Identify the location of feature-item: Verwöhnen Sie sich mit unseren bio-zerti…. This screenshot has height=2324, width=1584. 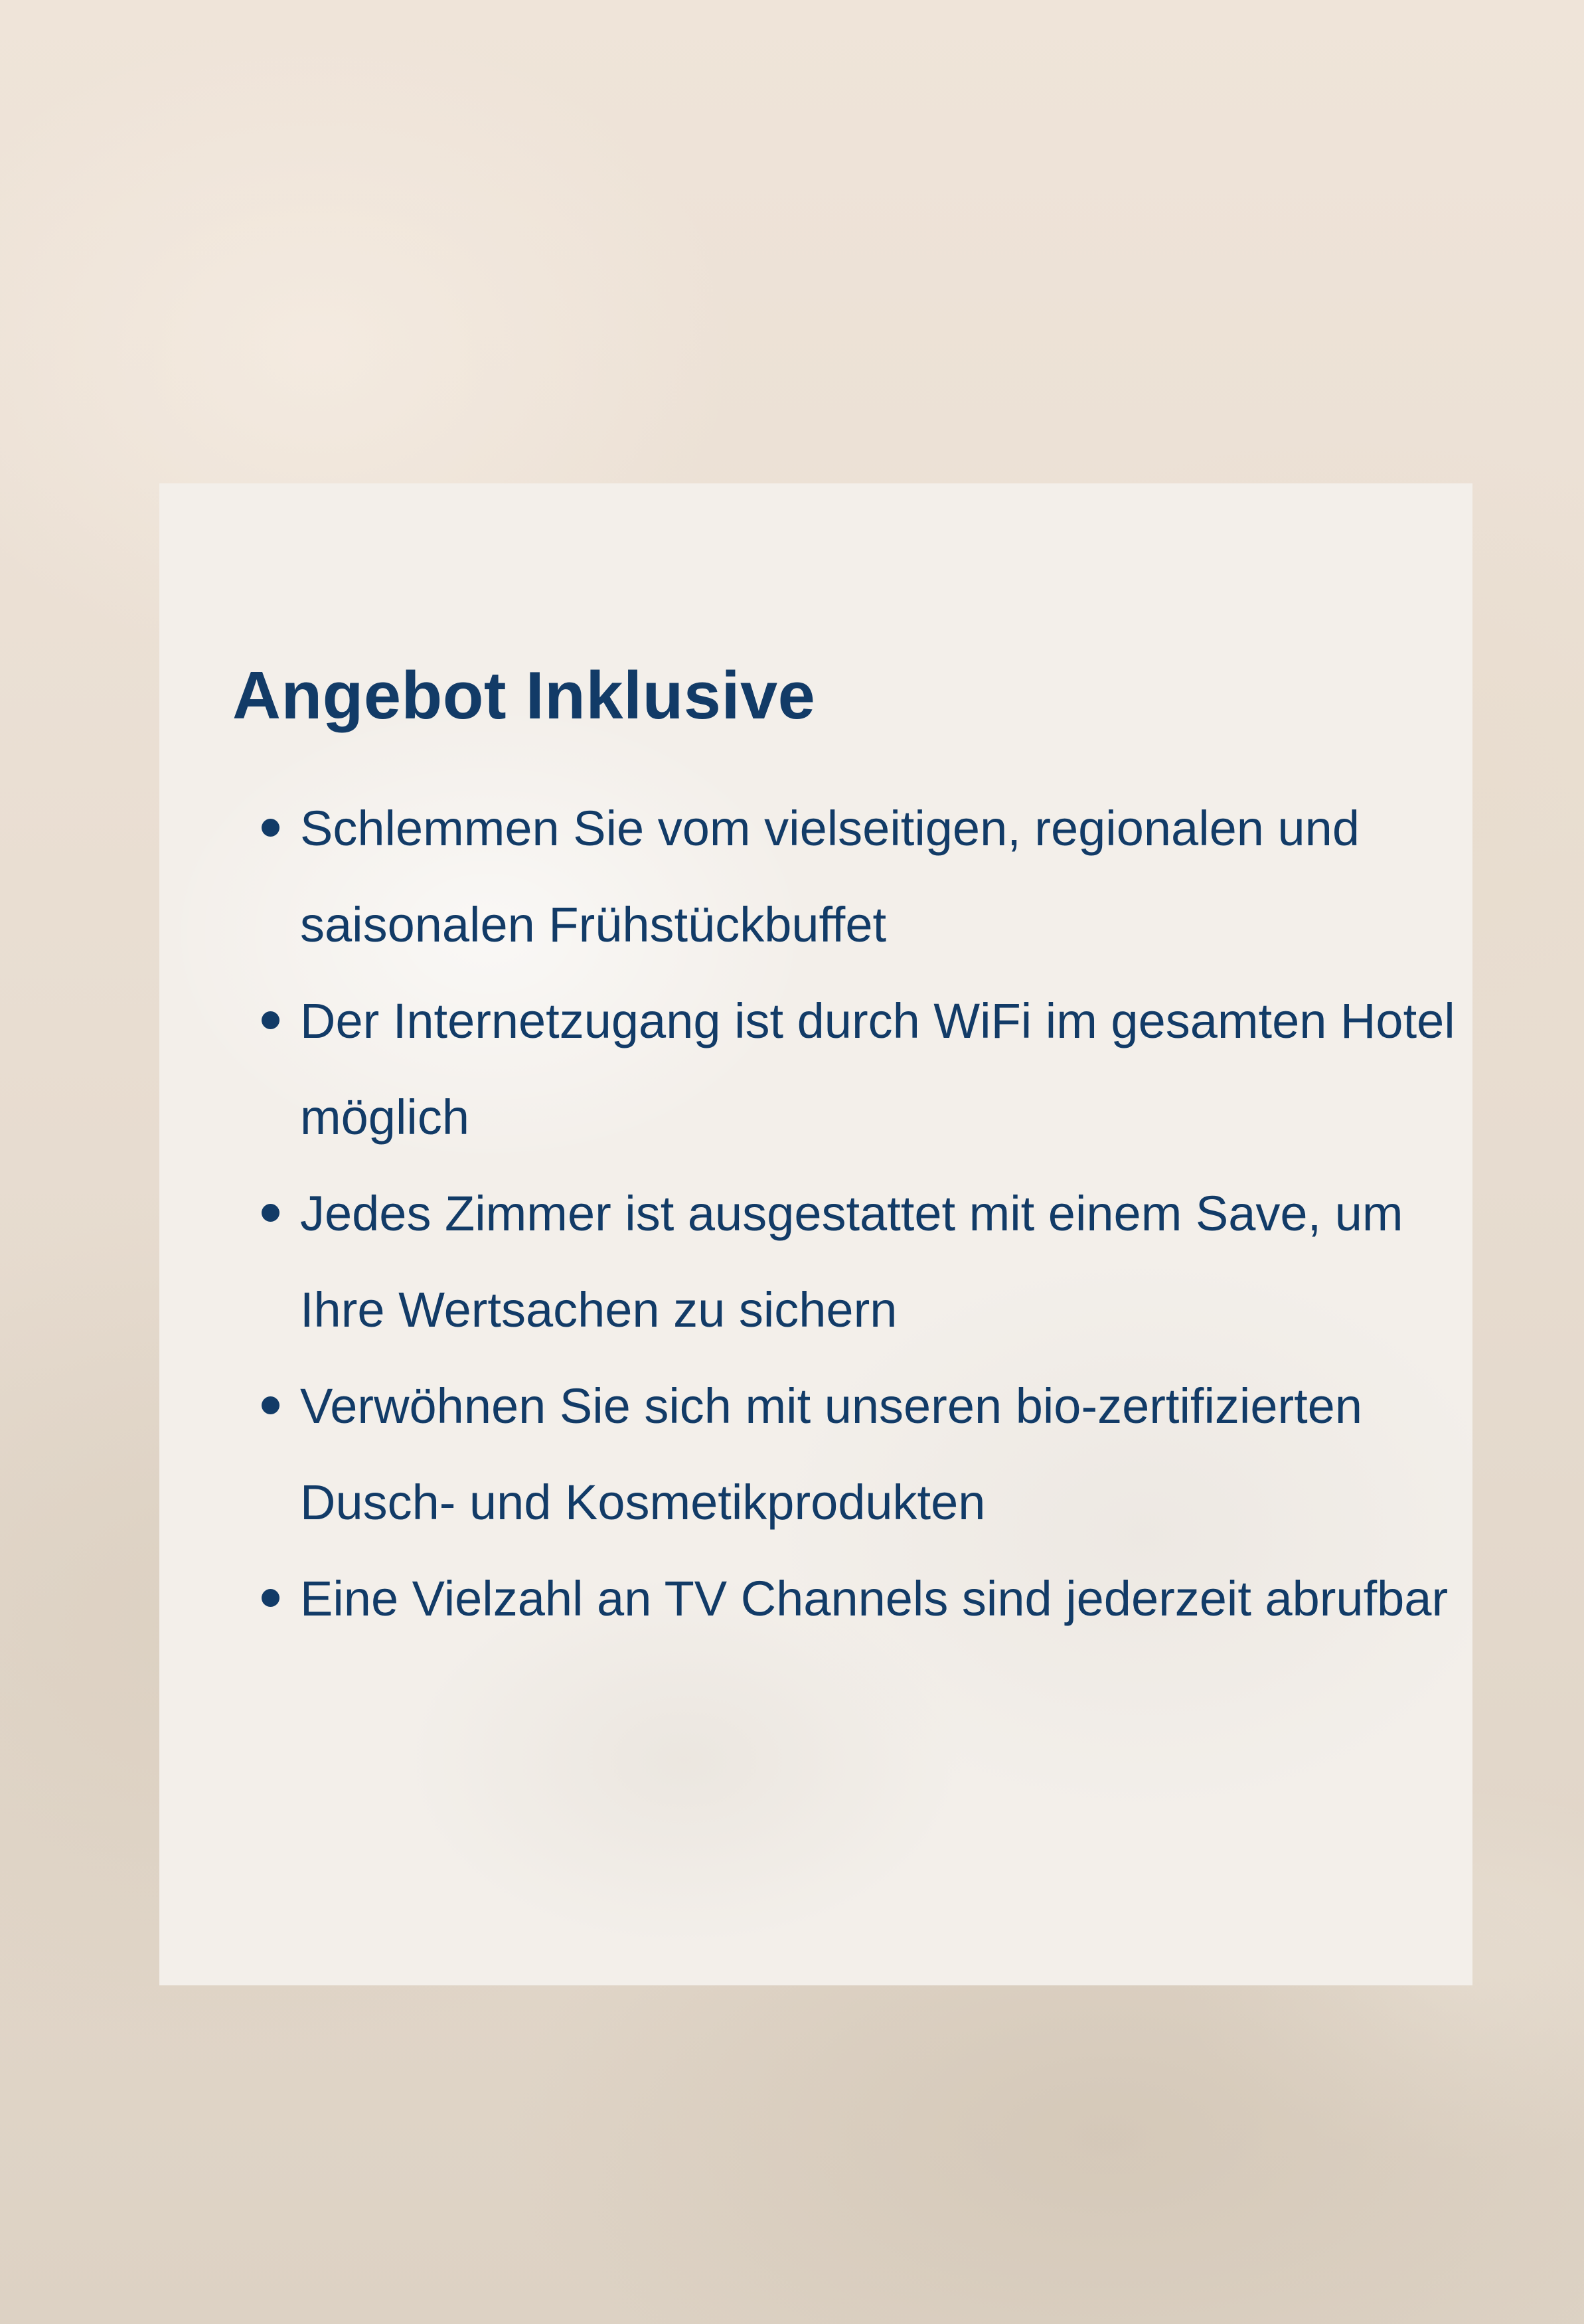
(858, 1454).